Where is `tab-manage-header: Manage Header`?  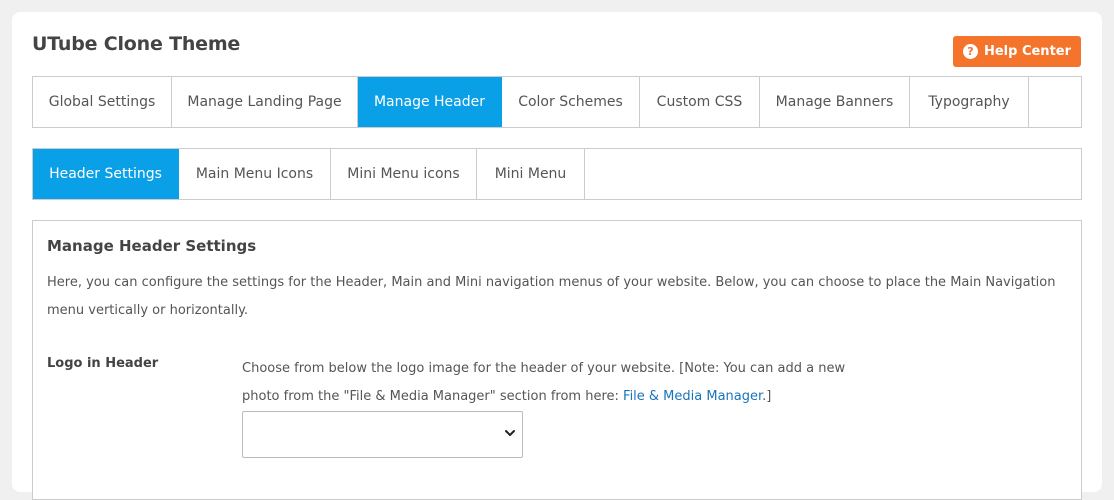 tab-manage-header: Manage Header is located at coordinates (430, 102).